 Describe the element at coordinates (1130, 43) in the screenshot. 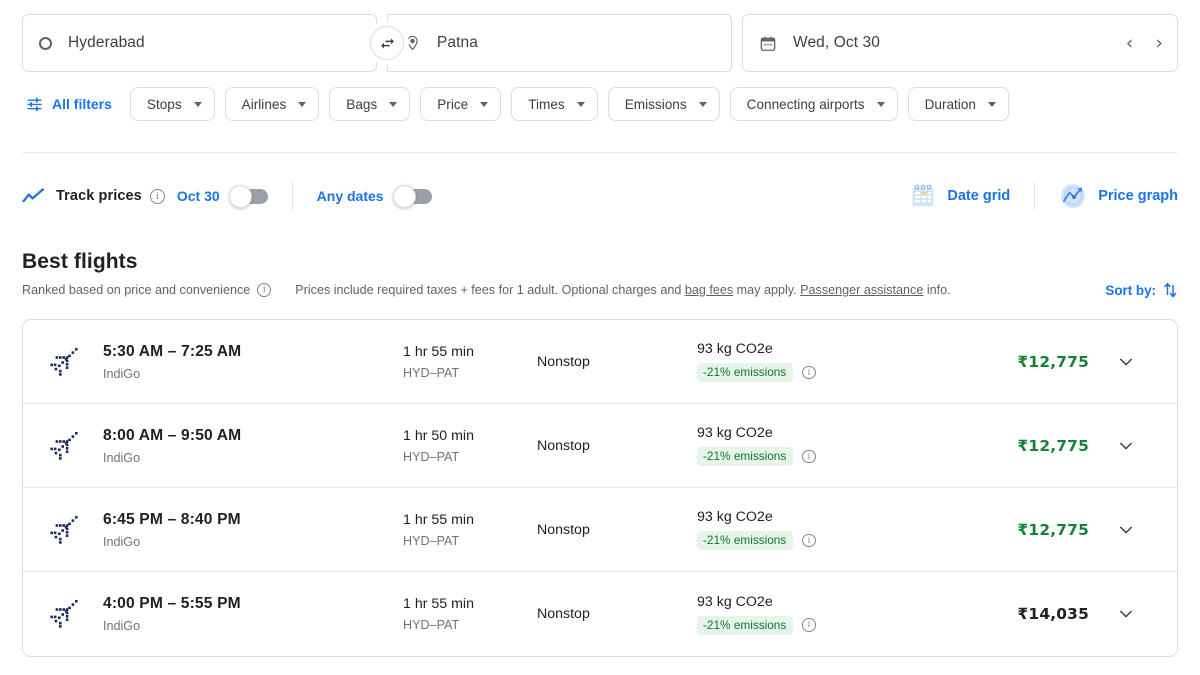

I see `previous-date-button: ‹` at that location.